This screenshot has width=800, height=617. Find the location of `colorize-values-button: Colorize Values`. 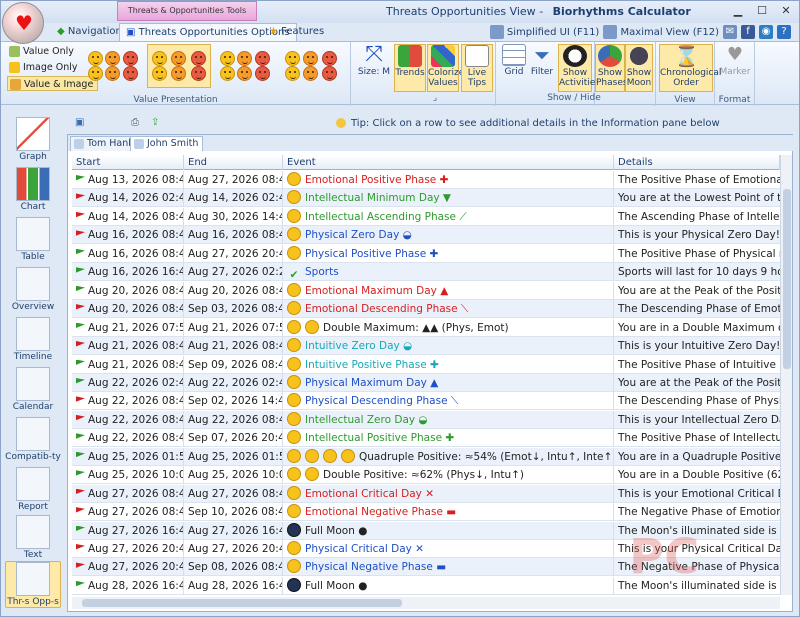

colorize-values-button: Colorize Values is located at coordinates (445, 68).